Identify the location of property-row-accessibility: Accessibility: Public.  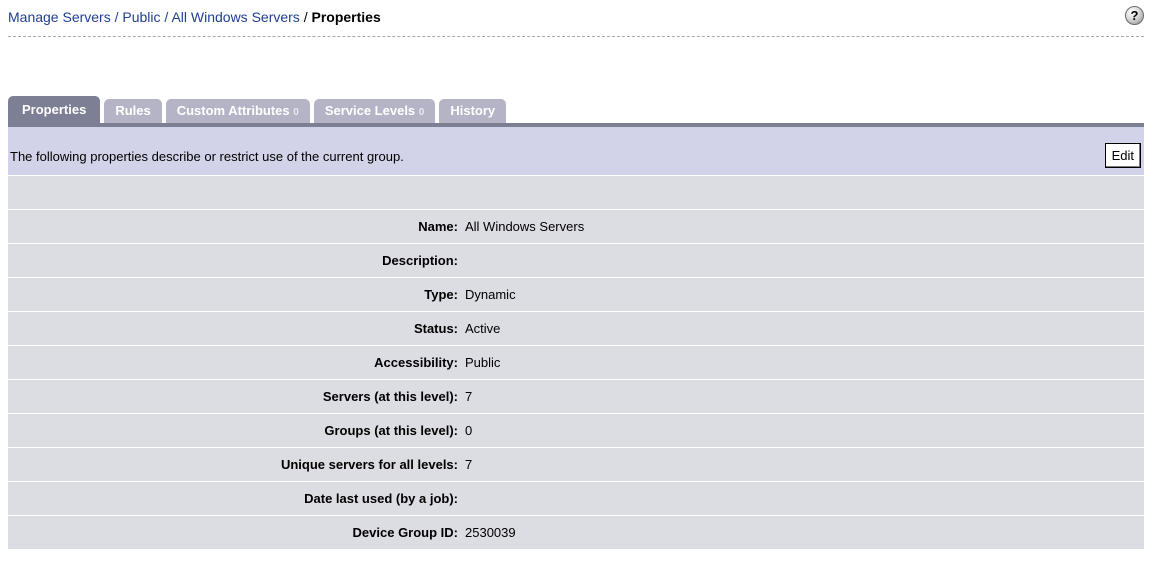
(576, 363).